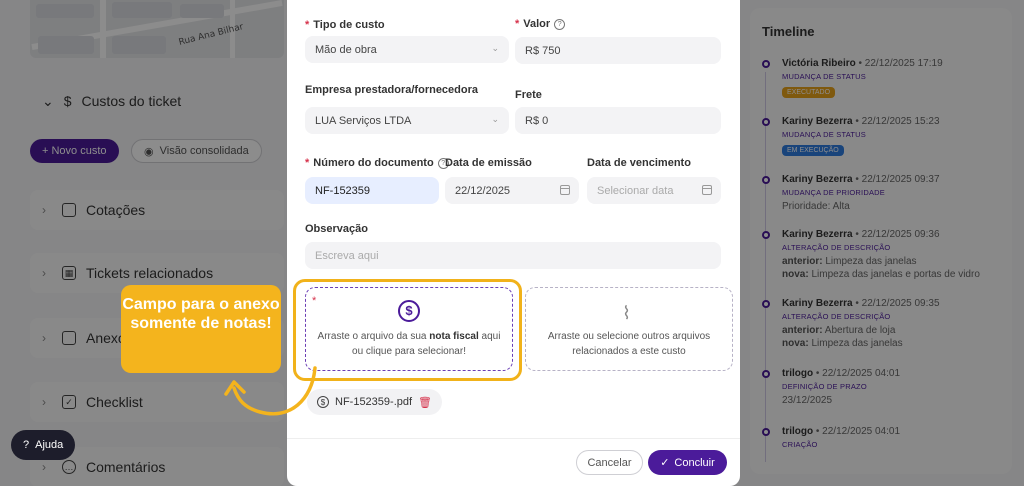 This screenshot has width=1024, height=486. What do you see at coordinates (336, 229) in the screenshot?
I see `notes-label: Observação` at bounding box center [336, 229].